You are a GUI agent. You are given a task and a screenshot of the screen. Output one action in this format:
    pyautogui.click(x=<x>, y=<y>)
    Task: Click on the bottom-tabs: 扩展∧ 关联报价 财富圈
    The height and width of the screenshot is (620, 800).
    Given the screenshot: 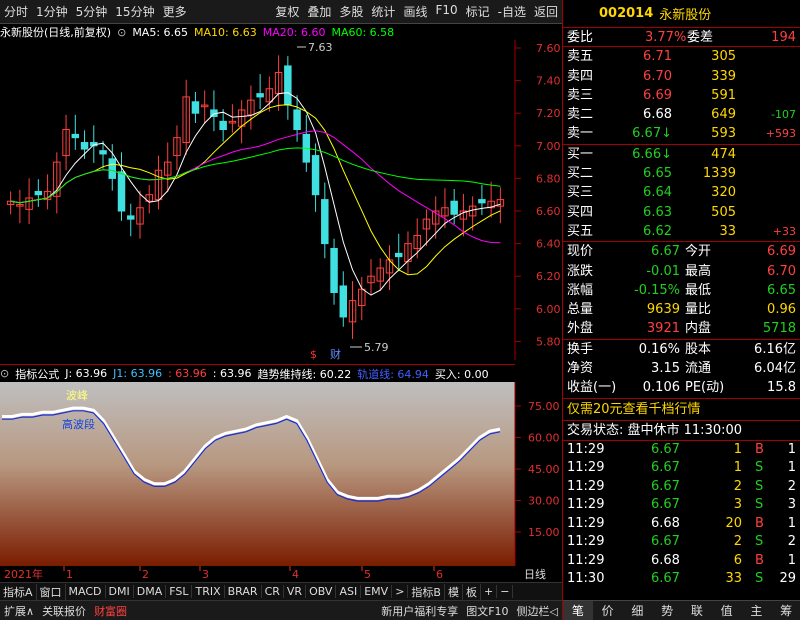 What is the action you would take?
    pyautogui.click(x=65, y=611)
    